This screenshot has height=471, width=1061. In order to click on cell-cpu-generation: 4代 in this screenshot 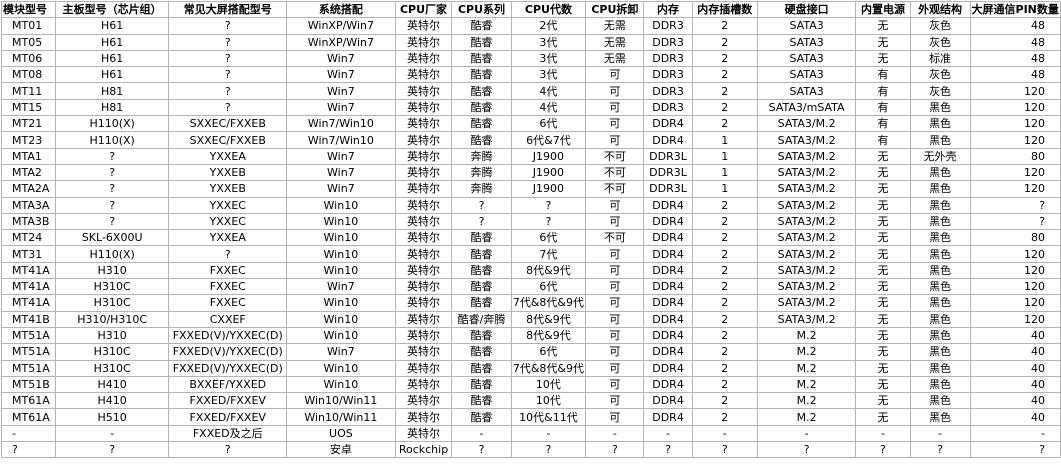, I will do `click(548, 107)`.